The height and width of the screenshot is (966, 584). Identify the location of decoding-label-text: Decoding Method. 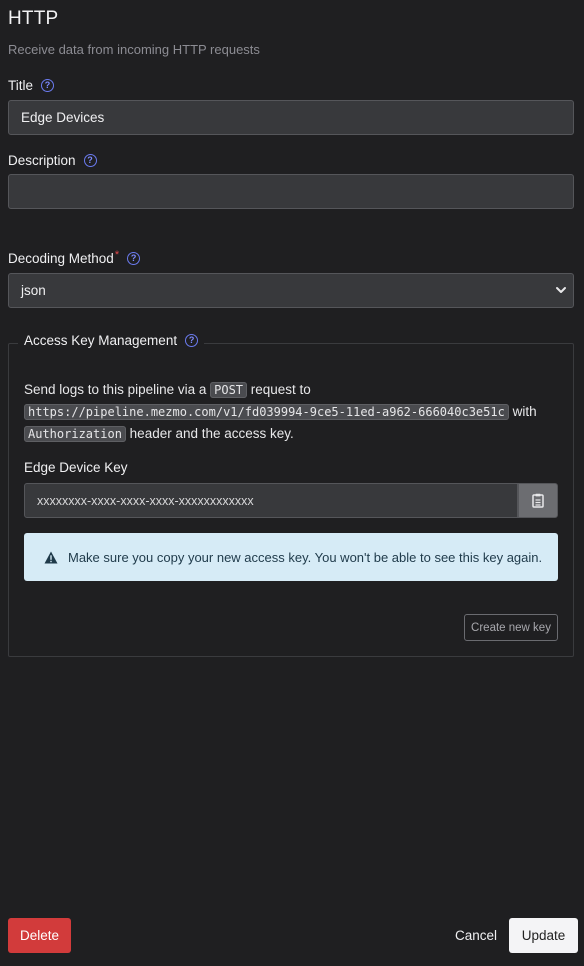
(61, 258).